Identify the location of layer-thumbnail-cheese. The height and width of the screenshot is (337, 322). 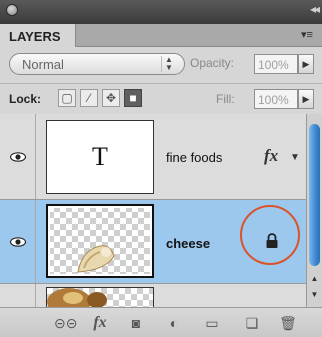
(100, 241).